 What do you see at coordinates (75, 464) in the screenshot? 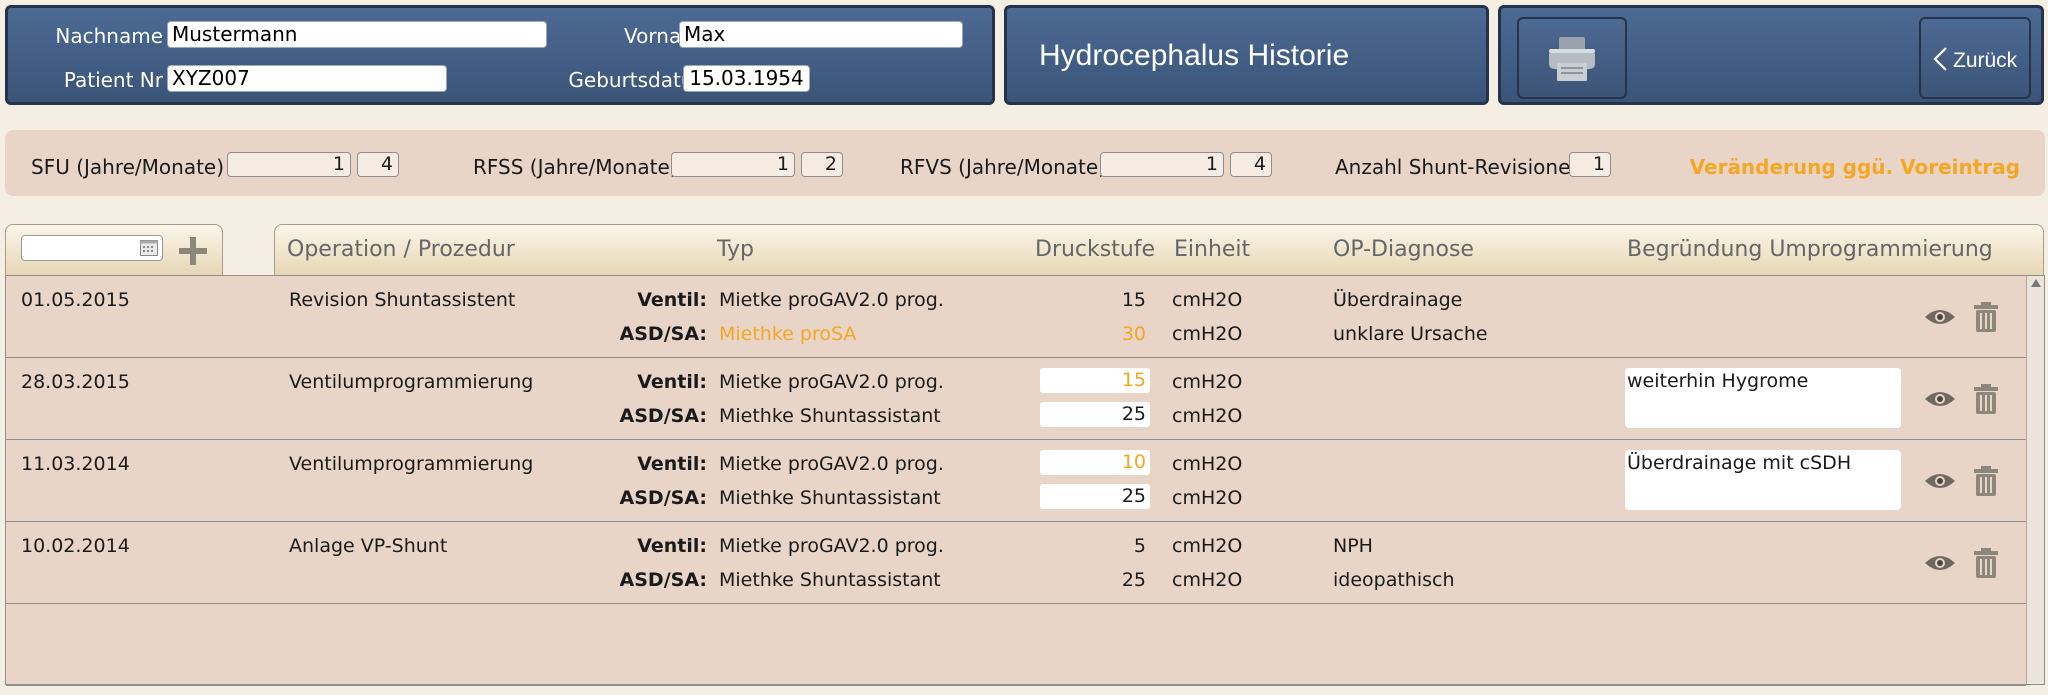
I see `row-date: 11.03.2014` at bounding box center [75, 464].